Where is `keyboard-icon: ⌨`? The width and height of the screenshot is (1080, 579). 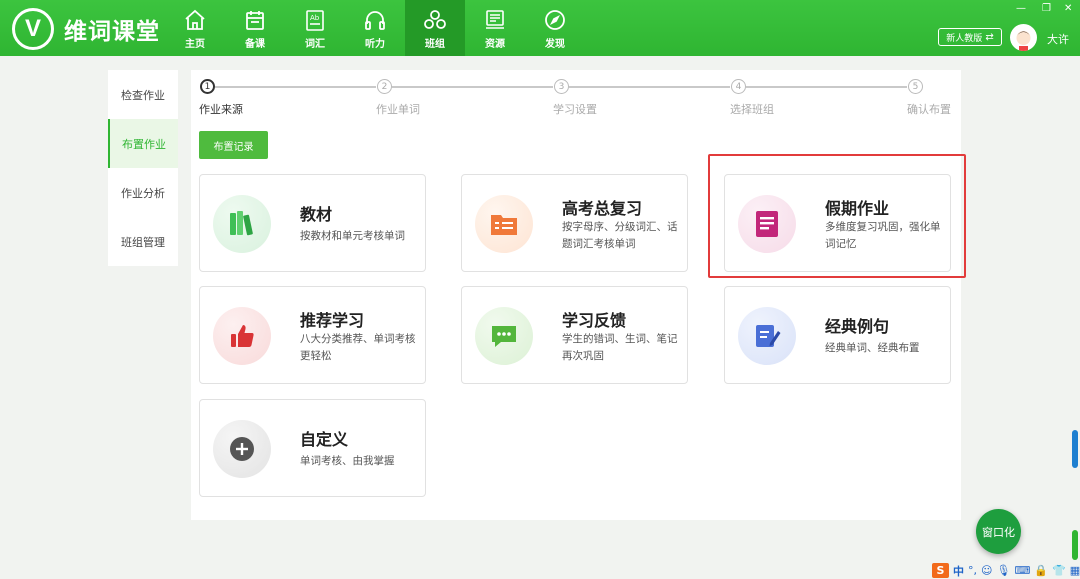 keyboard-icon: ⌨ is located at coordinates (1022, 570).